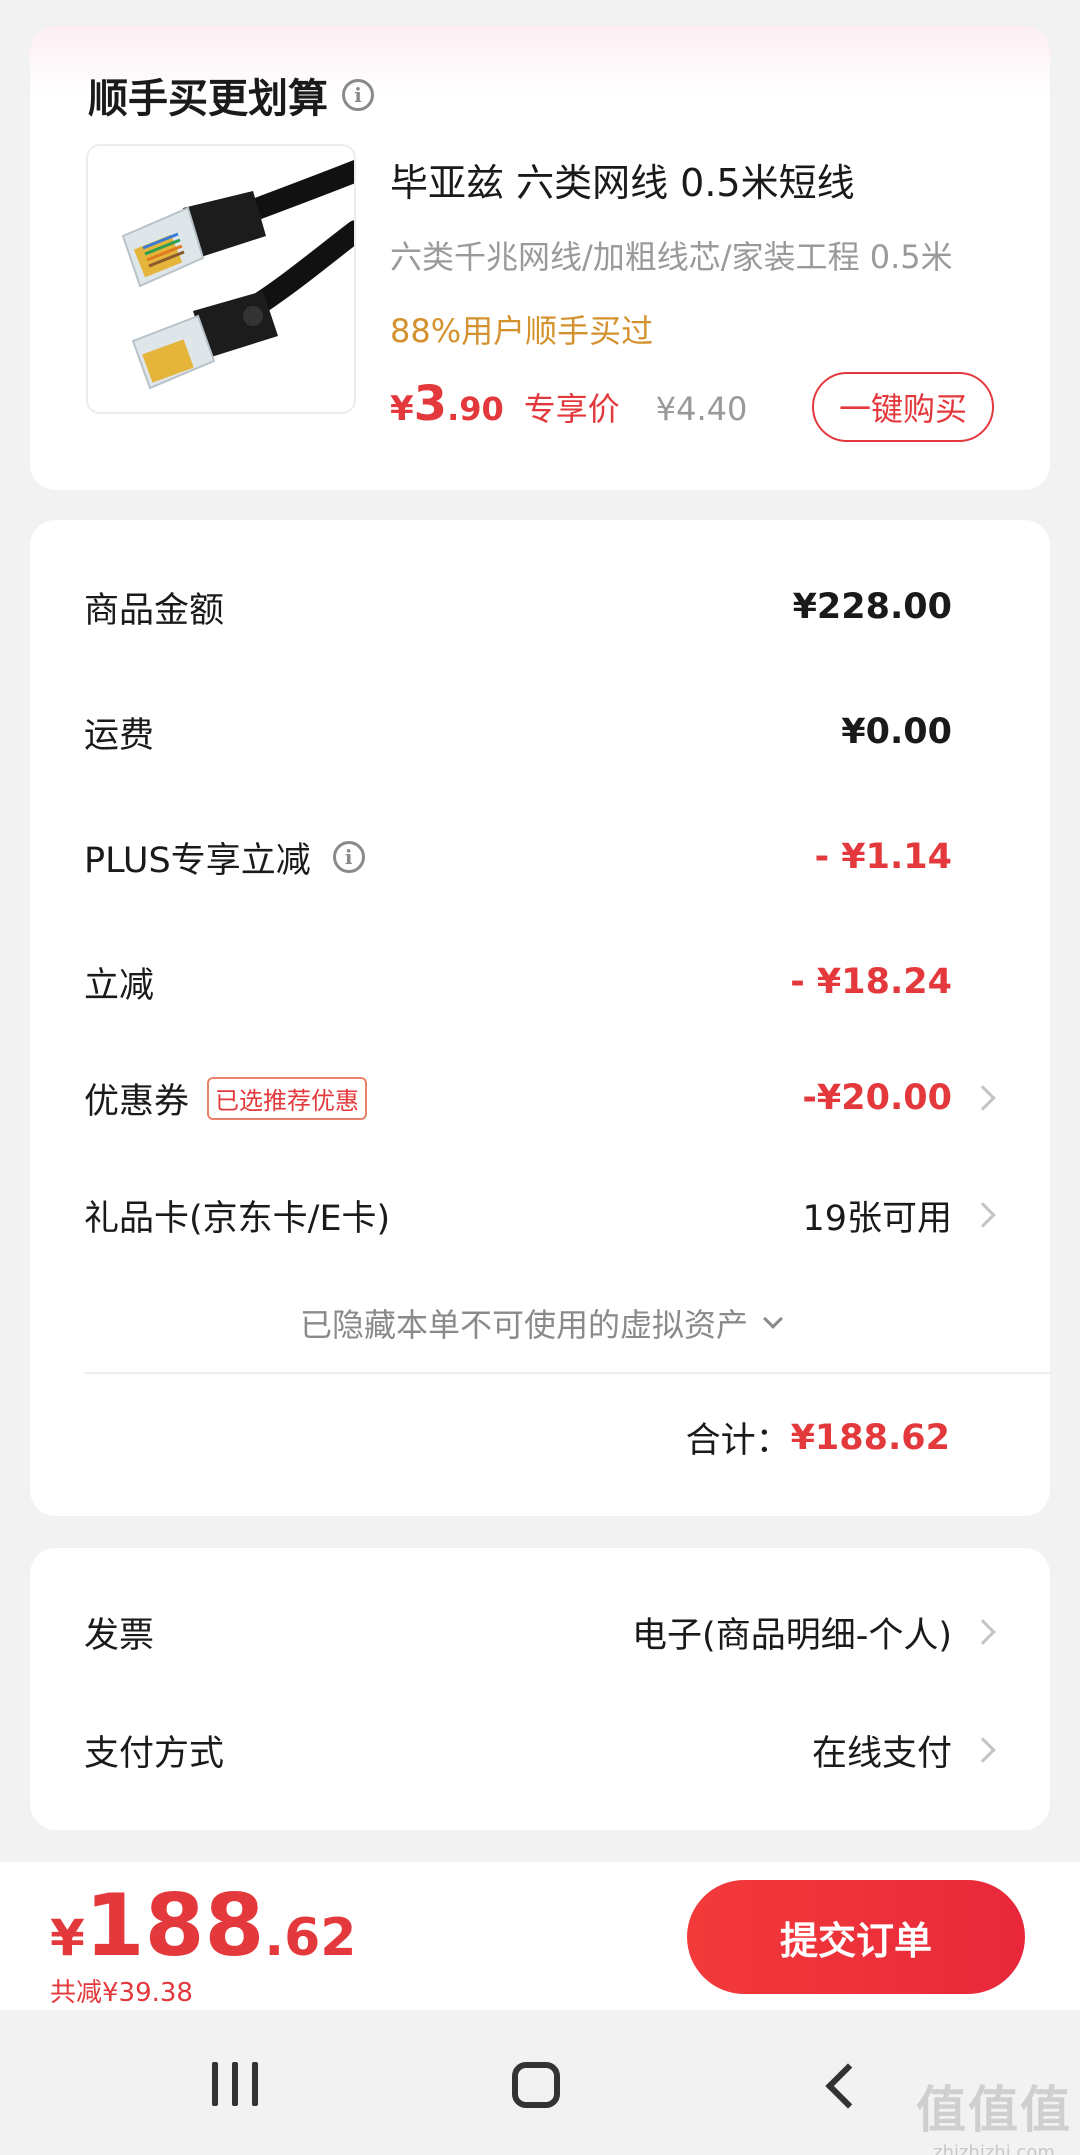 This screenshot has width=1080, height=2155. What do you see at coordinates (540, 1750) in the screenshot?
I see `payment-method-row: 支付方式 在线支付` at bounding box center [540, 1750].